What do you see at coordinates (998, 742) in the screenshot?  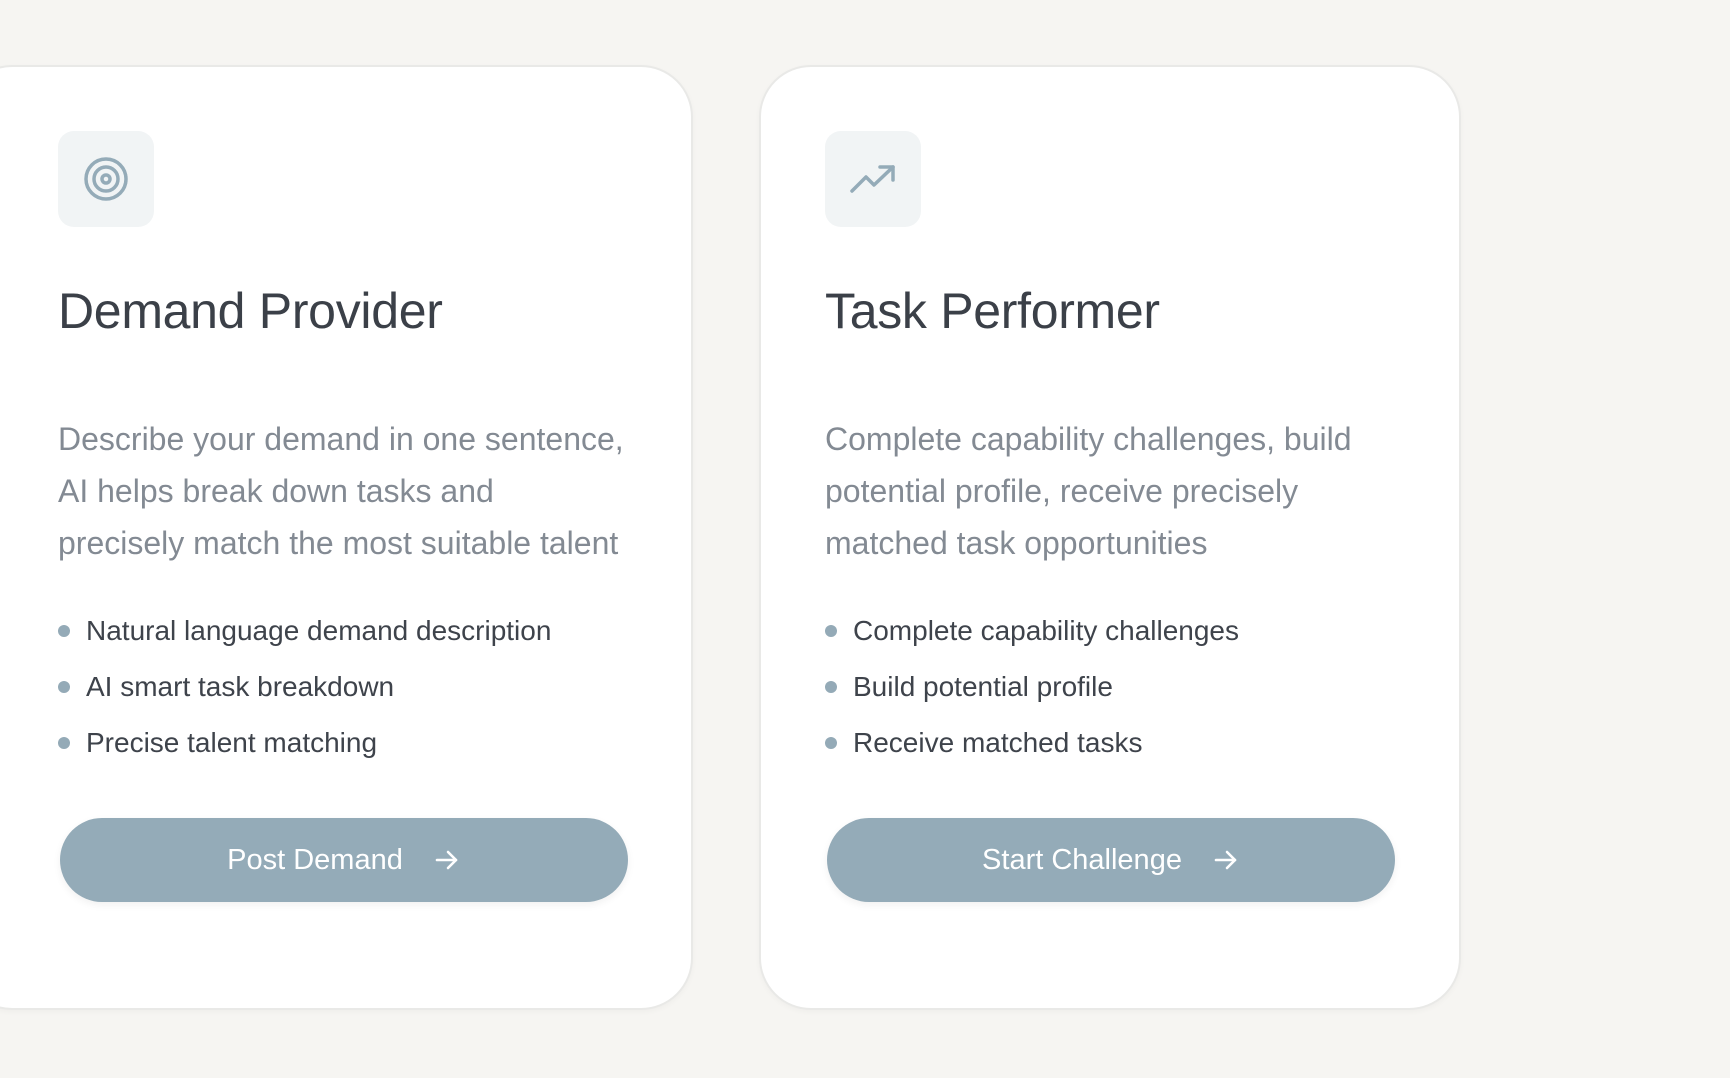 I see `feature-label: Receive matched tasks` at bounding box center [998, 742].